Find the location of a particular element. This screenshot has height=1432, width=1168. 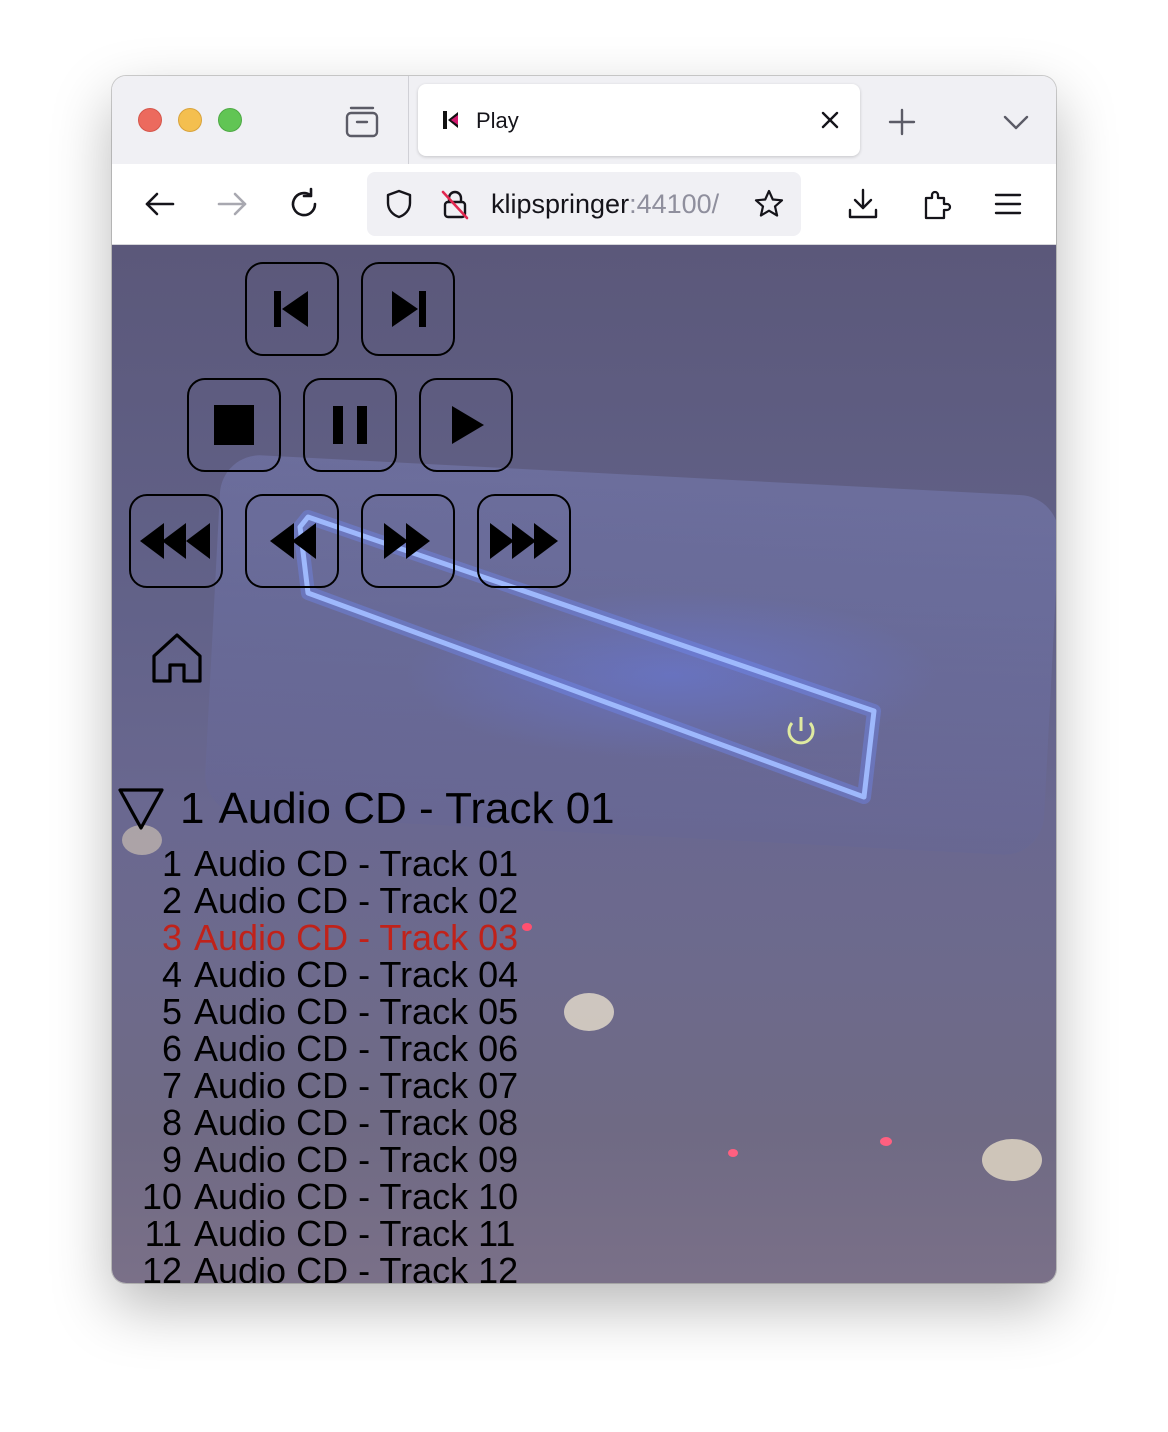

skip-forward-icon is located at coordinates (409, 309).